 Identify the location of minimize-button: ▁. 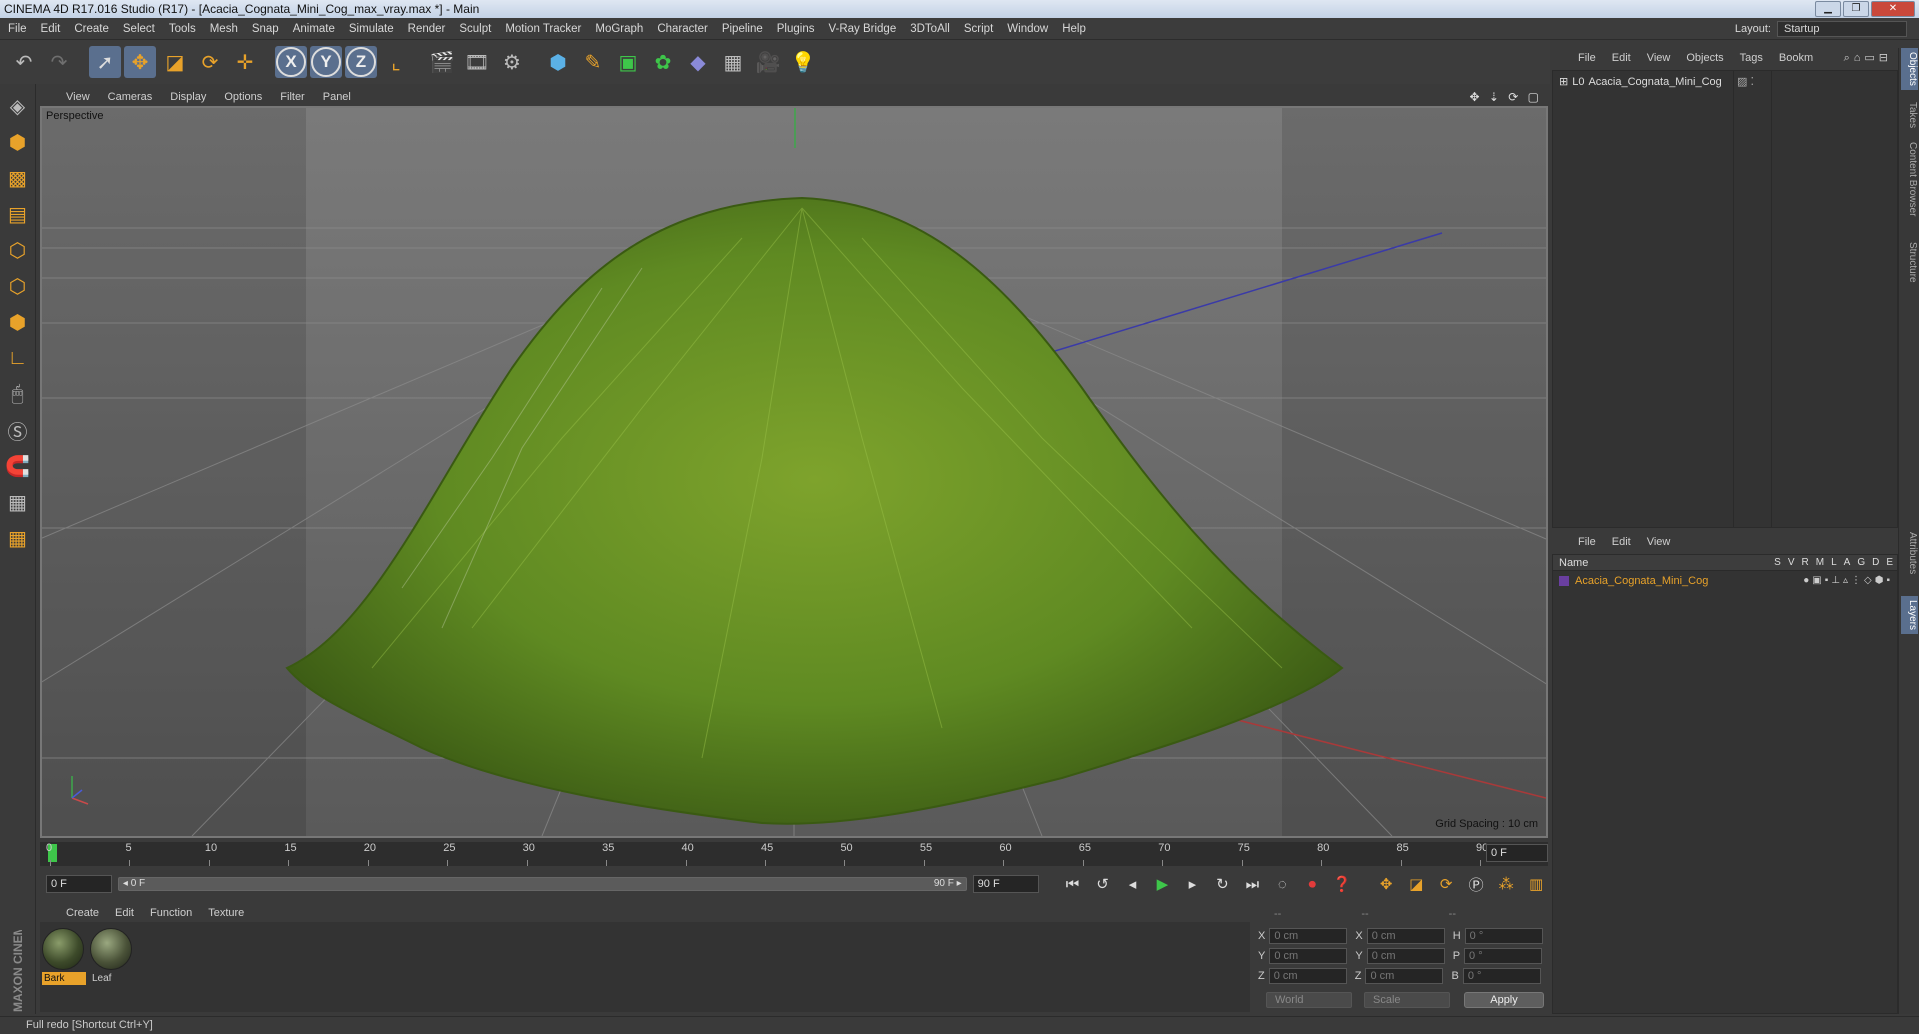
(1828, 9).